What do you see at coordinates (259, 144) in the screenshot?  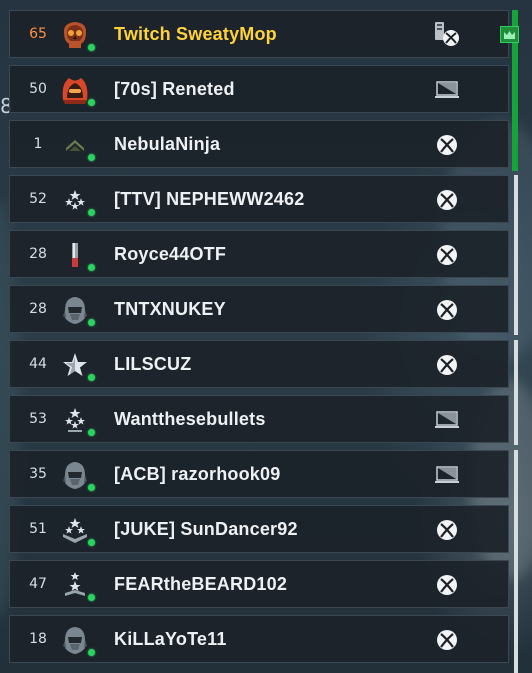 I see `player-row: 1 NebulaNinja` at bounding box center [259, 144].